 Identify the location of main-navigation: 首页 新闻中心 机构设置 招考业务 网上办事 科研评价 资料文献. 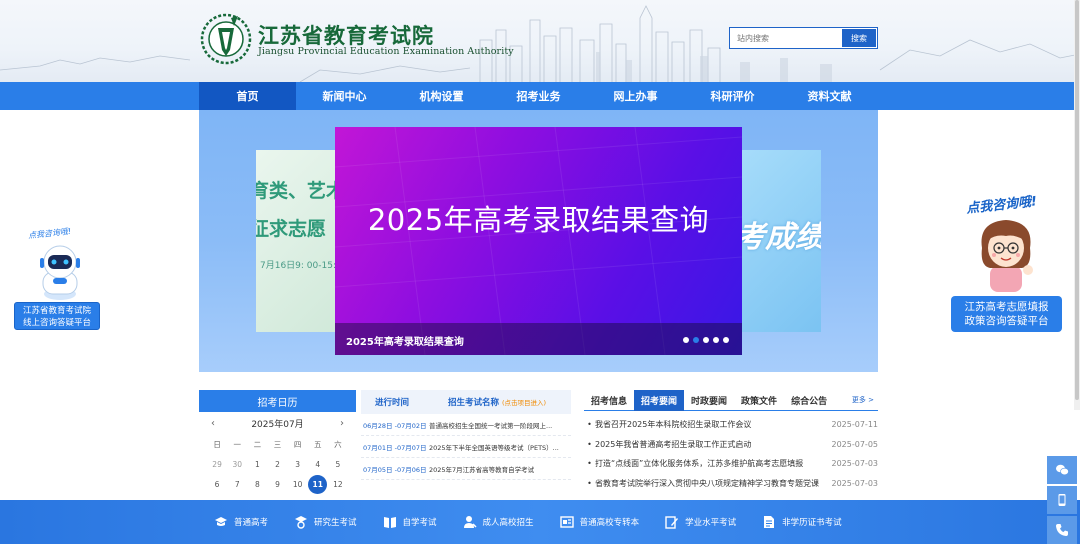
(540, 96).